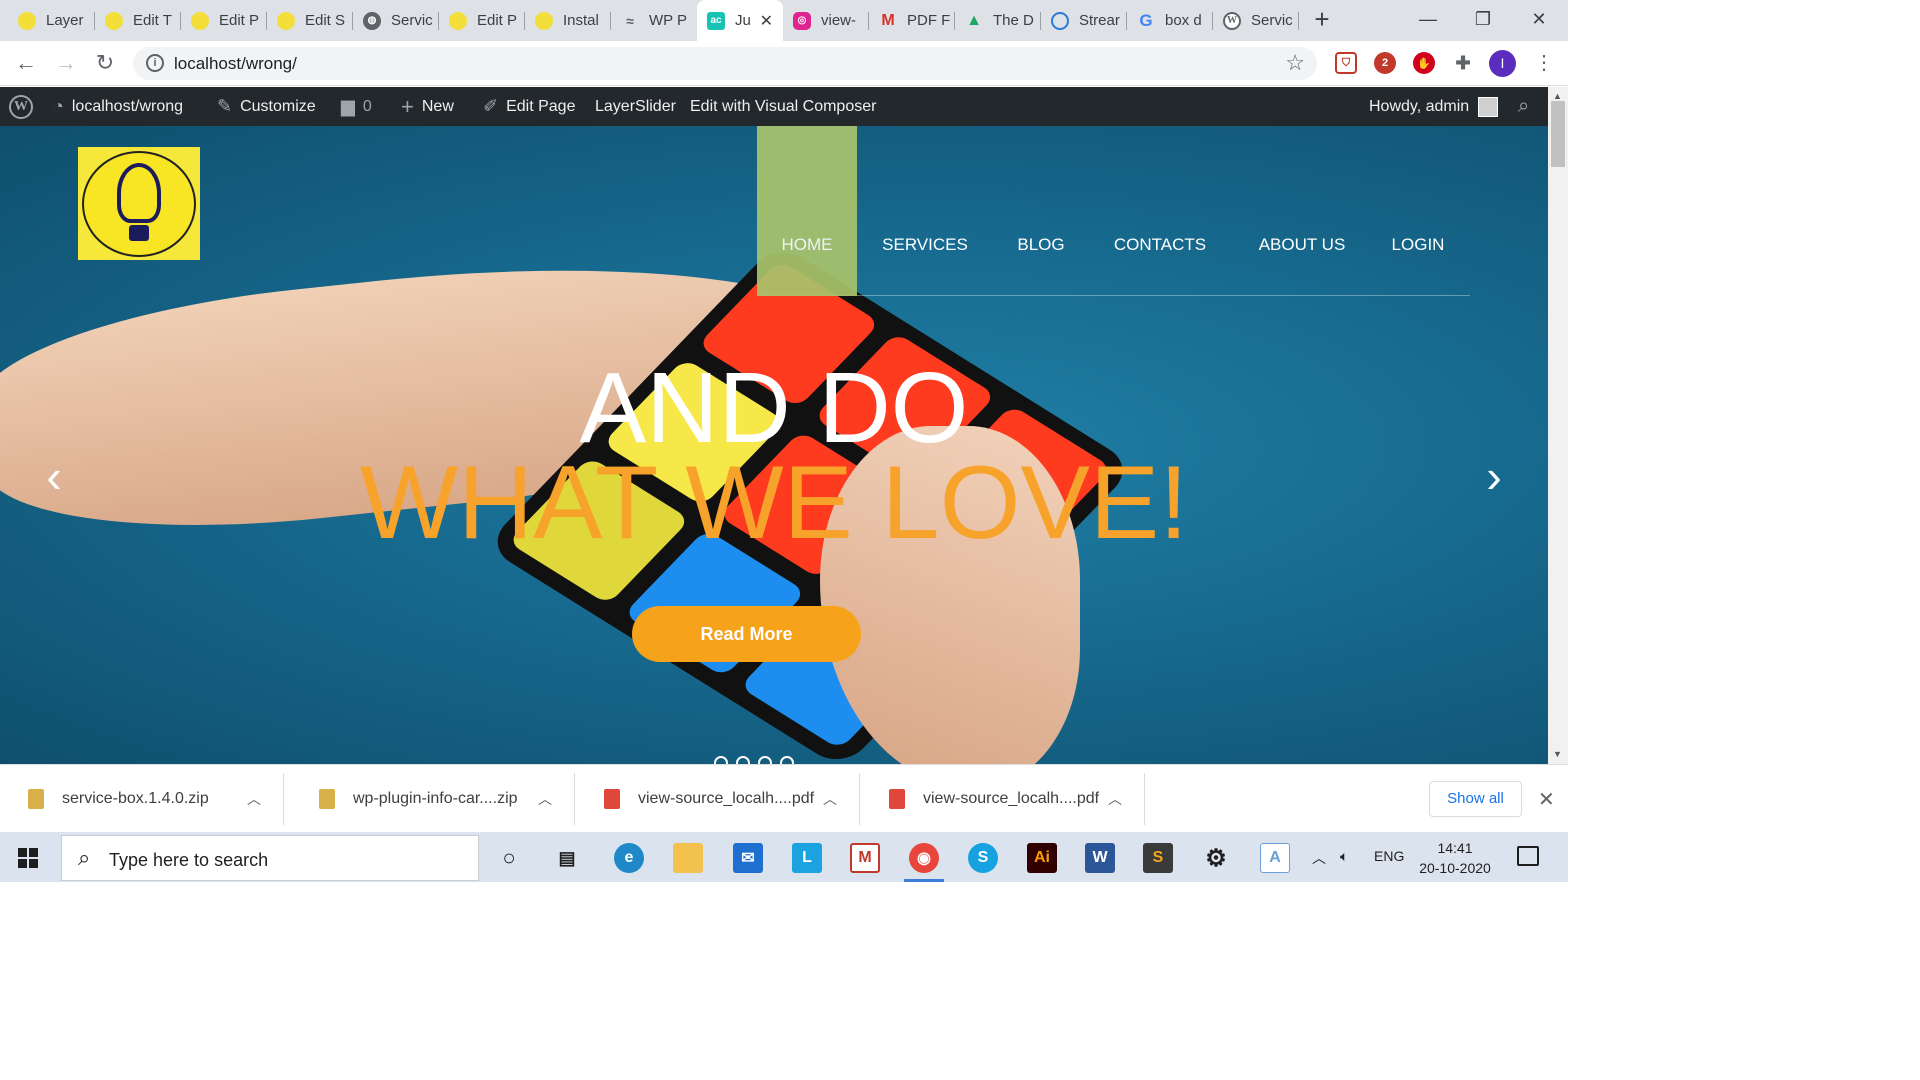 The width and height of the screenshot is (1920, 1080). Describe the element at coordinates (142, 799) in the screenshot. I see `download-item: service-box.1.4.0.zip ︿` at that location.